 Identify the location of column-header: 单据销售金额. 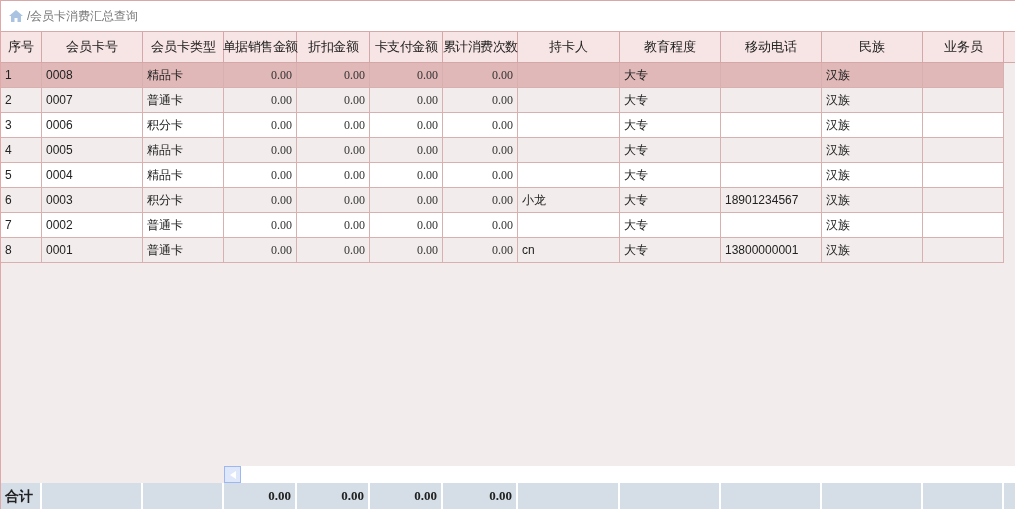
(260, 47).